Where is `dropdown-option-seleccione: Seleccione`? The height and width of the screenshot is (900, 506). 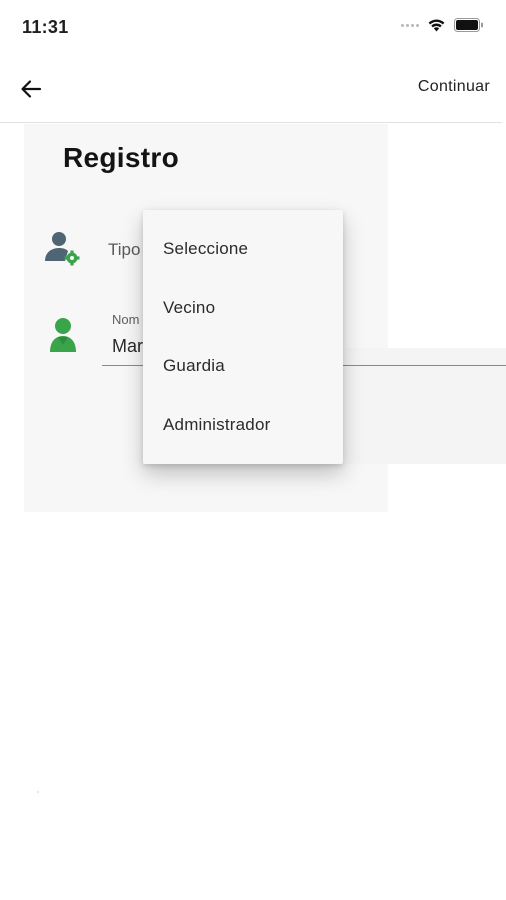
dropdown-option-seleccione: Seleccione is located at coordinates (243, 249).